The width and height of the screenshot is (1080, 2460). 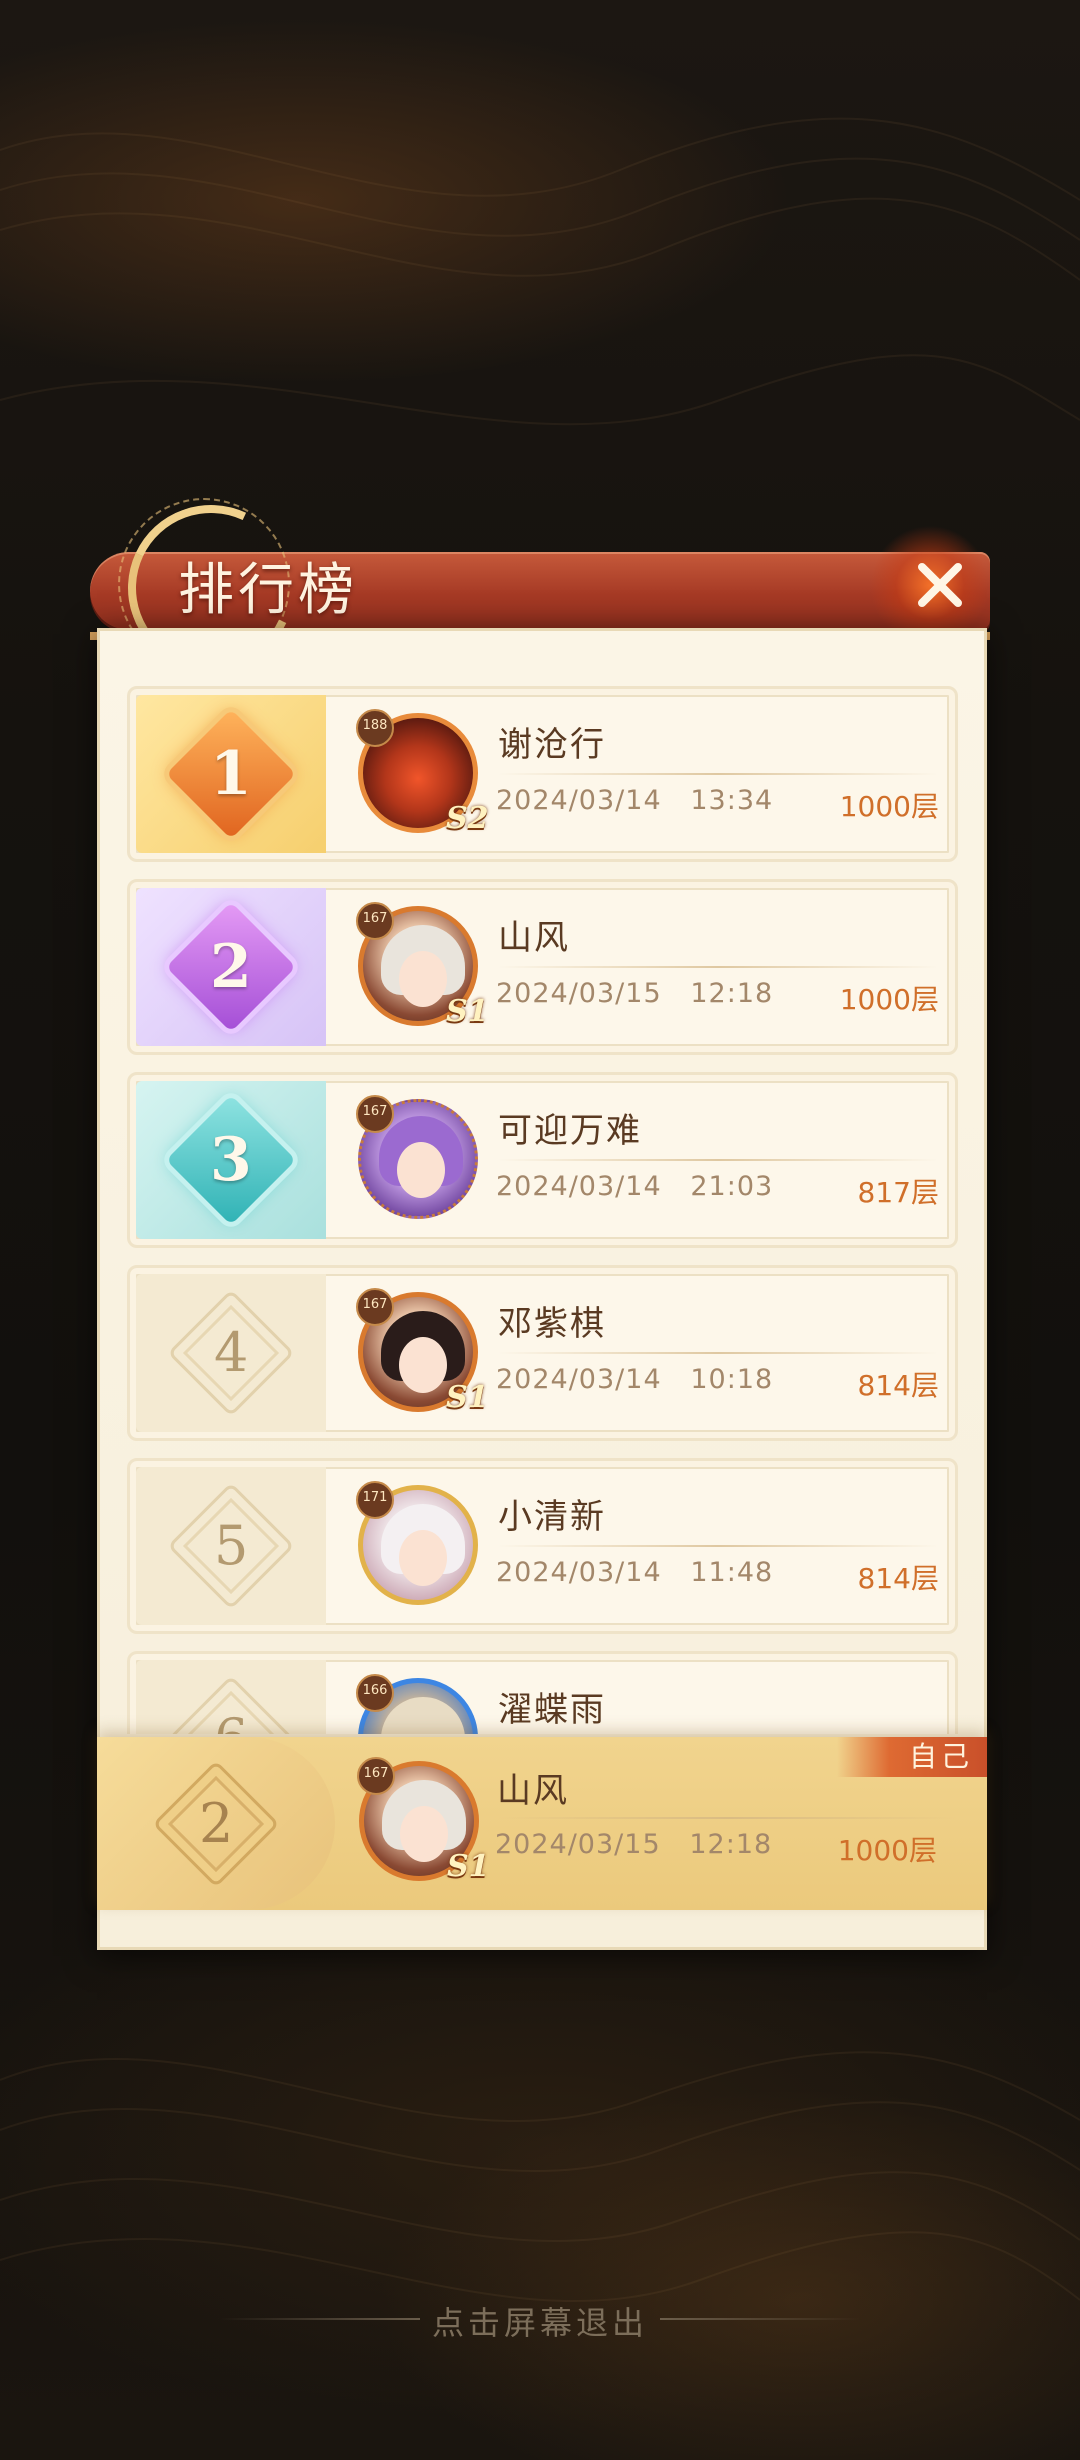 What do you see at coordinates (375, 1500) in the screenshot?
I see `level-badge: 171` at bounding box center [375, 1500].